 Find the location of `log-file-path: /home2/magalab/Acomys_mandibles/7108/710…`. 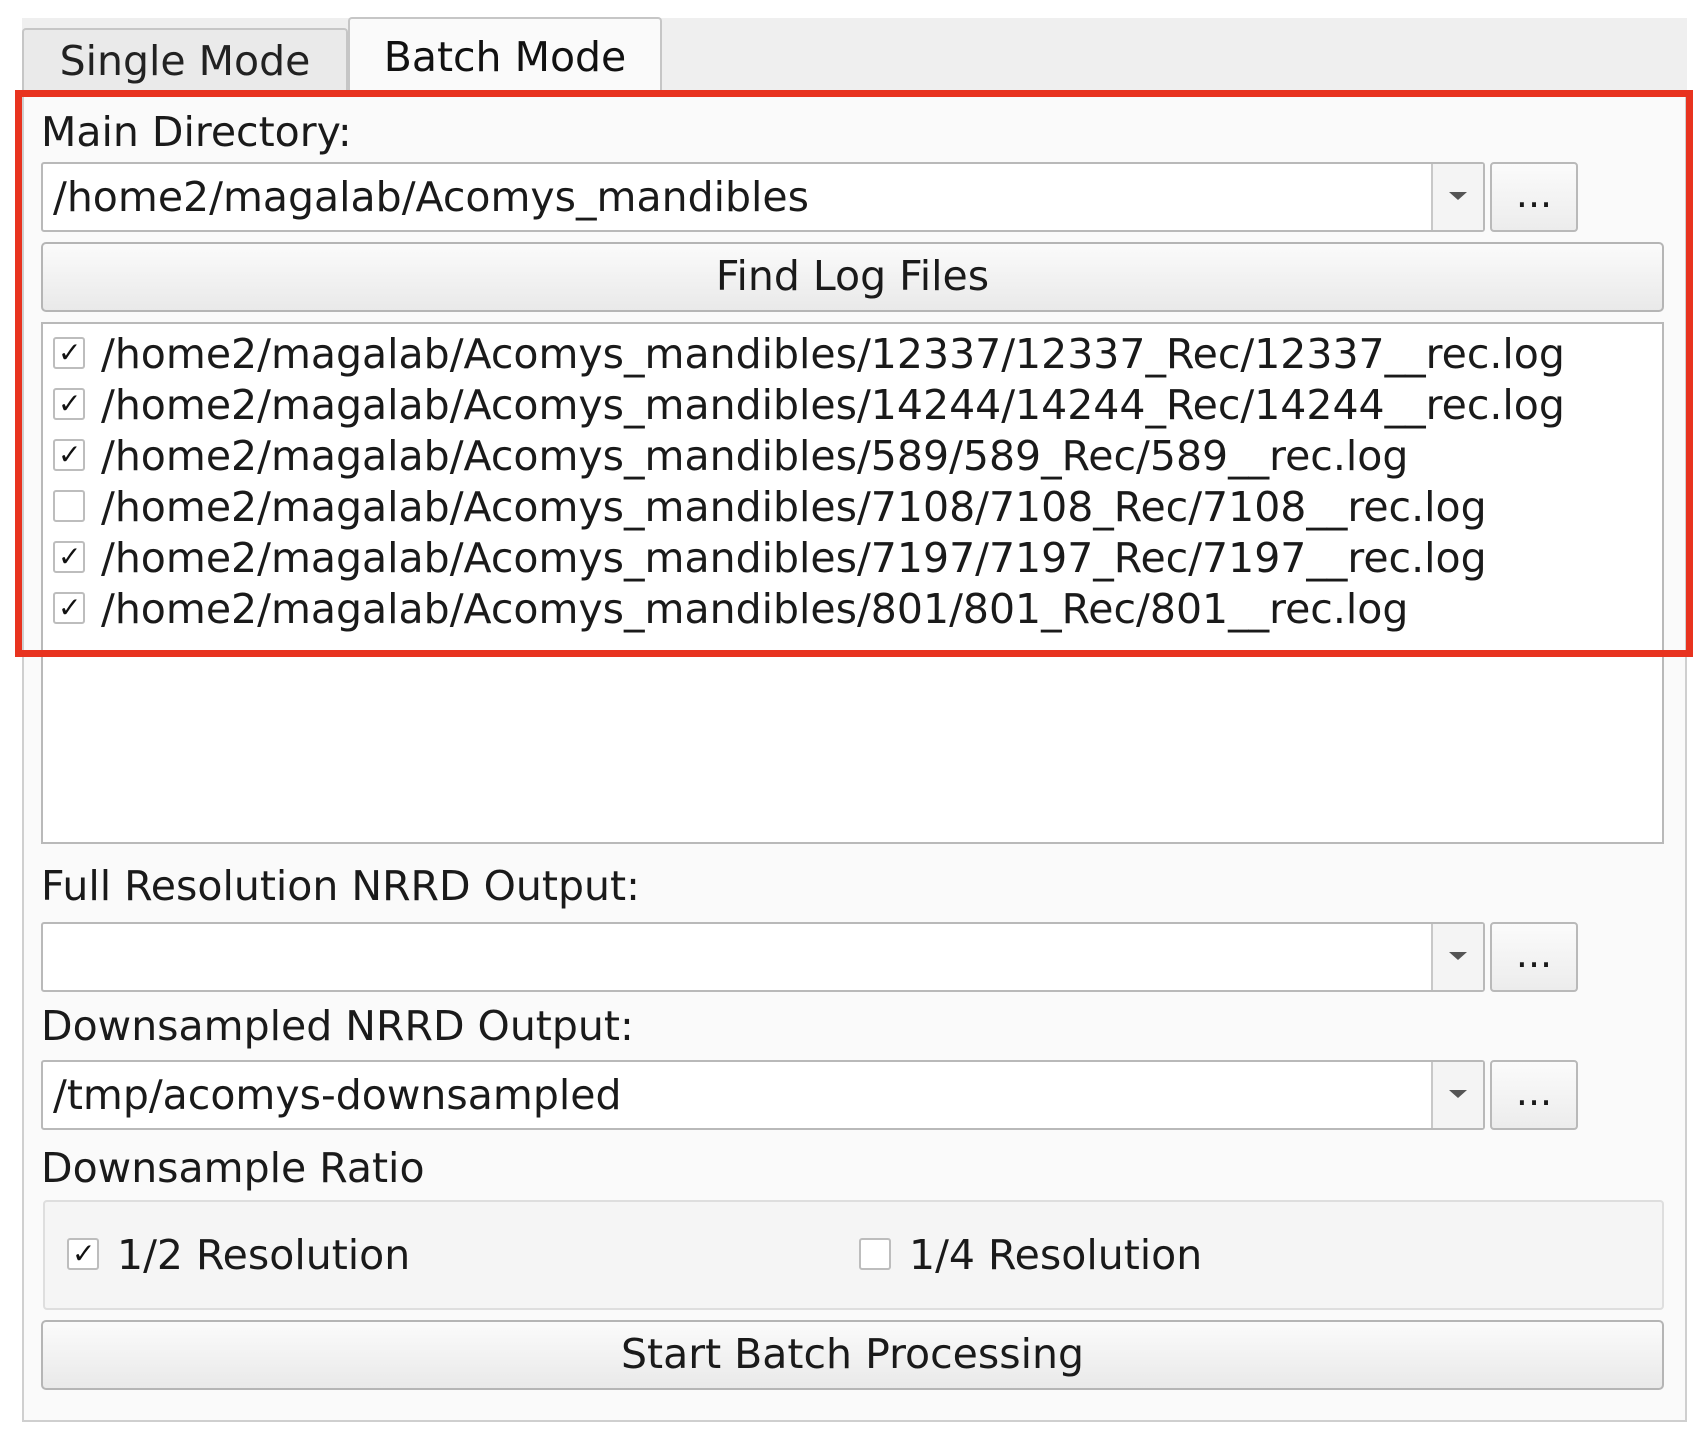

log-file-path: /home2/magalab/Acomys_mandibles/7108/710… is located at coordinates (794, 507).